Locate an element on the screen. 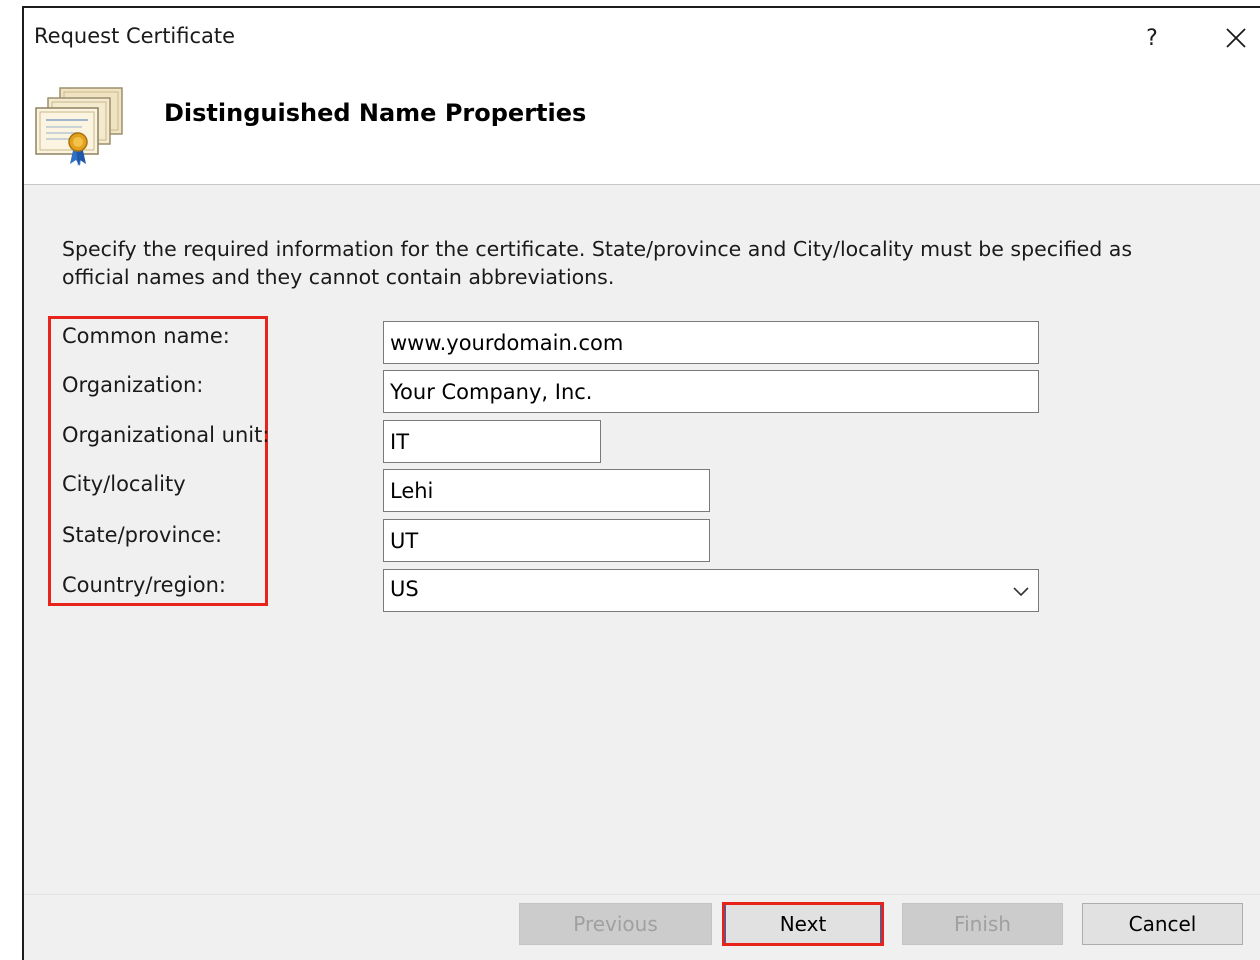 The image size is (1260, 960). city-locality-input is located at coordinates (546, 490).